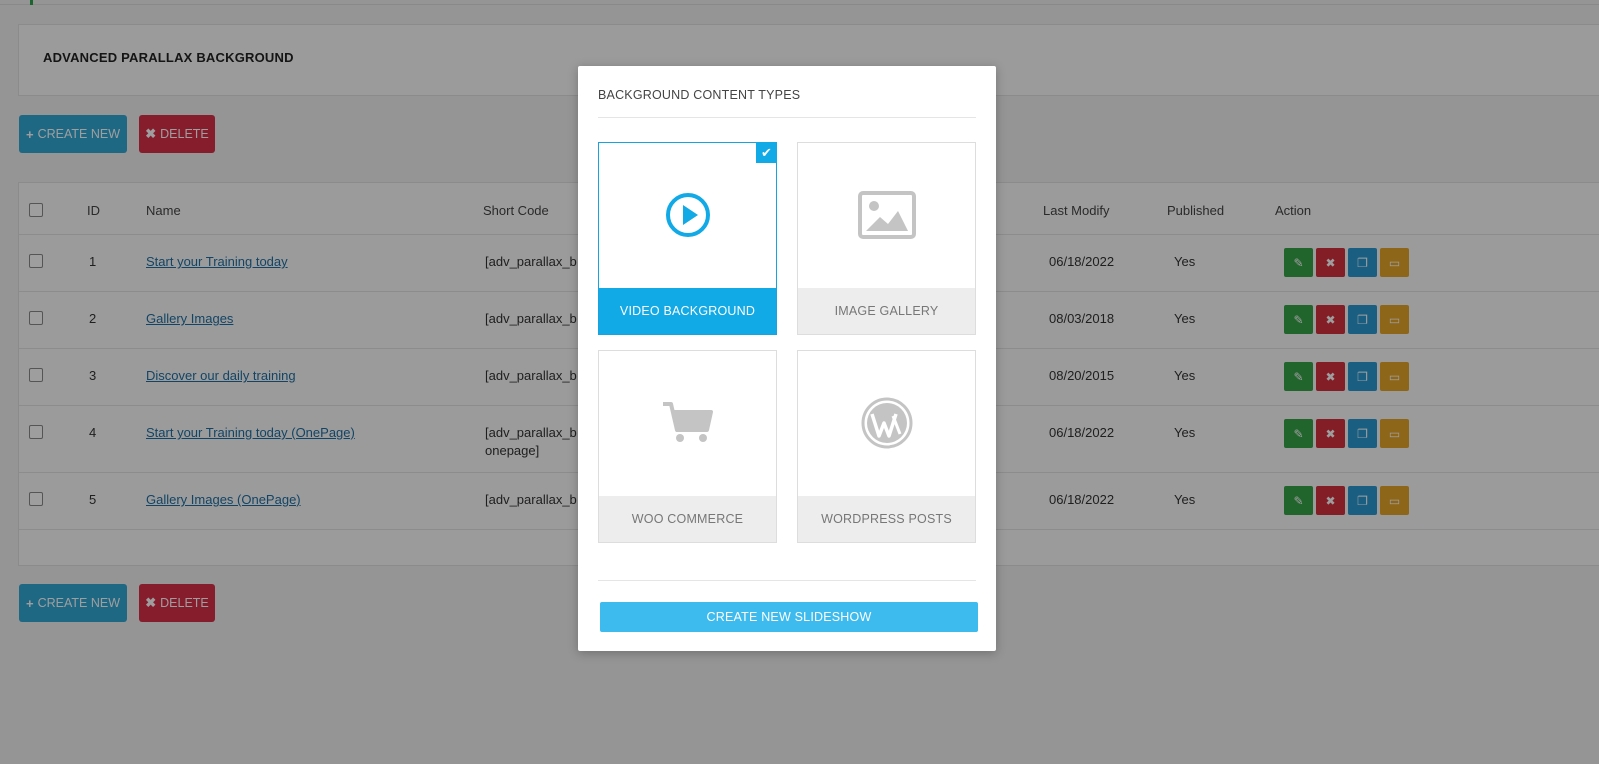 The width and height of the screenshot is (1599, 764). I want to click on card-label: WOO COMMERCE, so click(687, 519).